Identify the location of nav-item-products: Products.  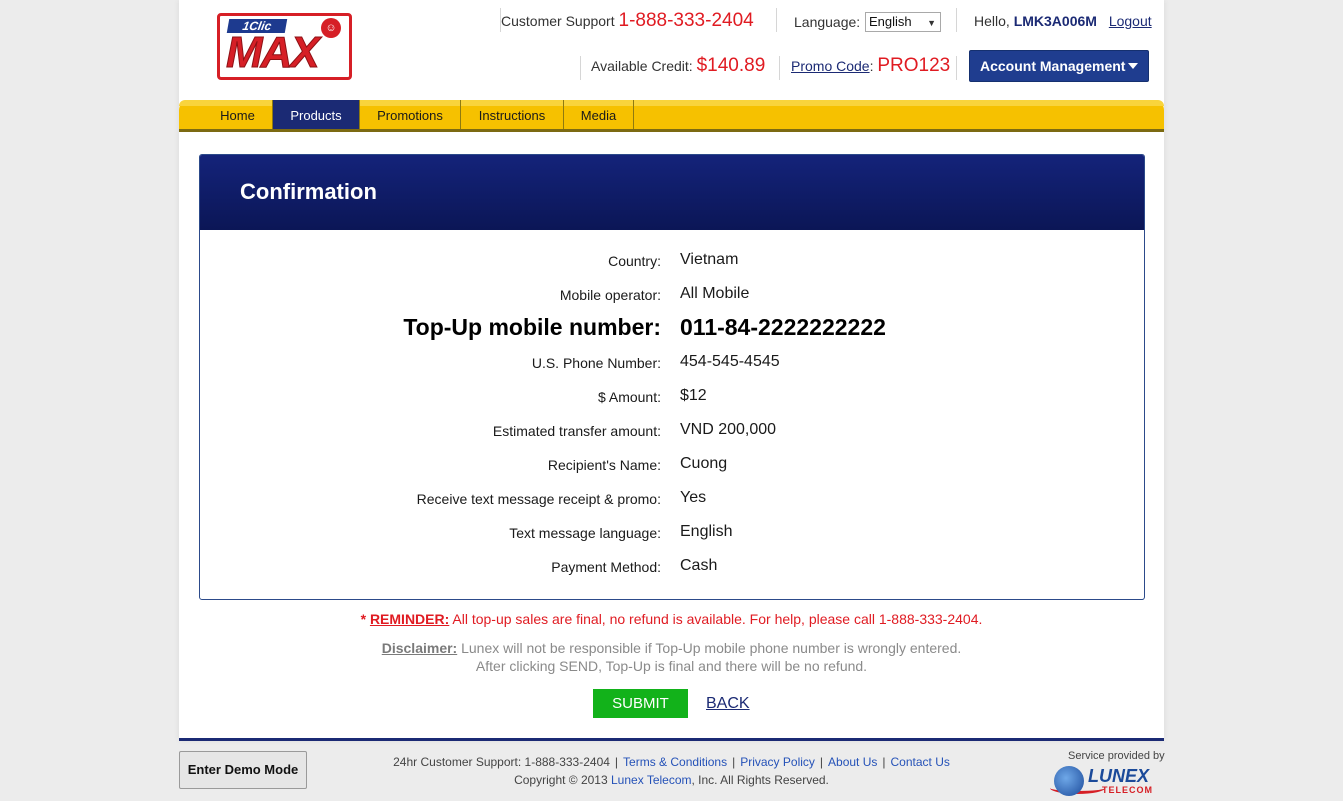
(316, 114).